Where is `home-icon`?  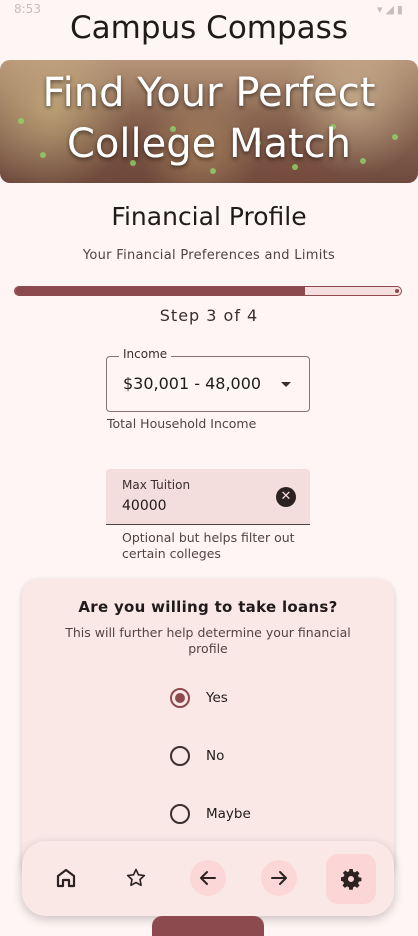
home-icon is located at coordinates (66, 878).